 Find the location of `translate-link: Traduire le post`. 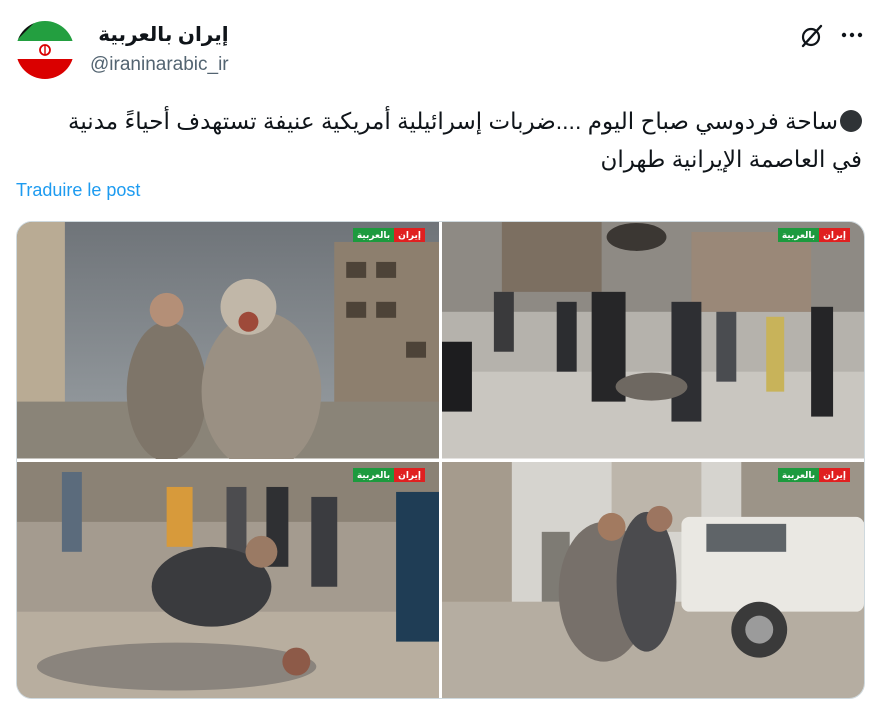

translate-link: Traduire le post is located at coordinates (78, 190).